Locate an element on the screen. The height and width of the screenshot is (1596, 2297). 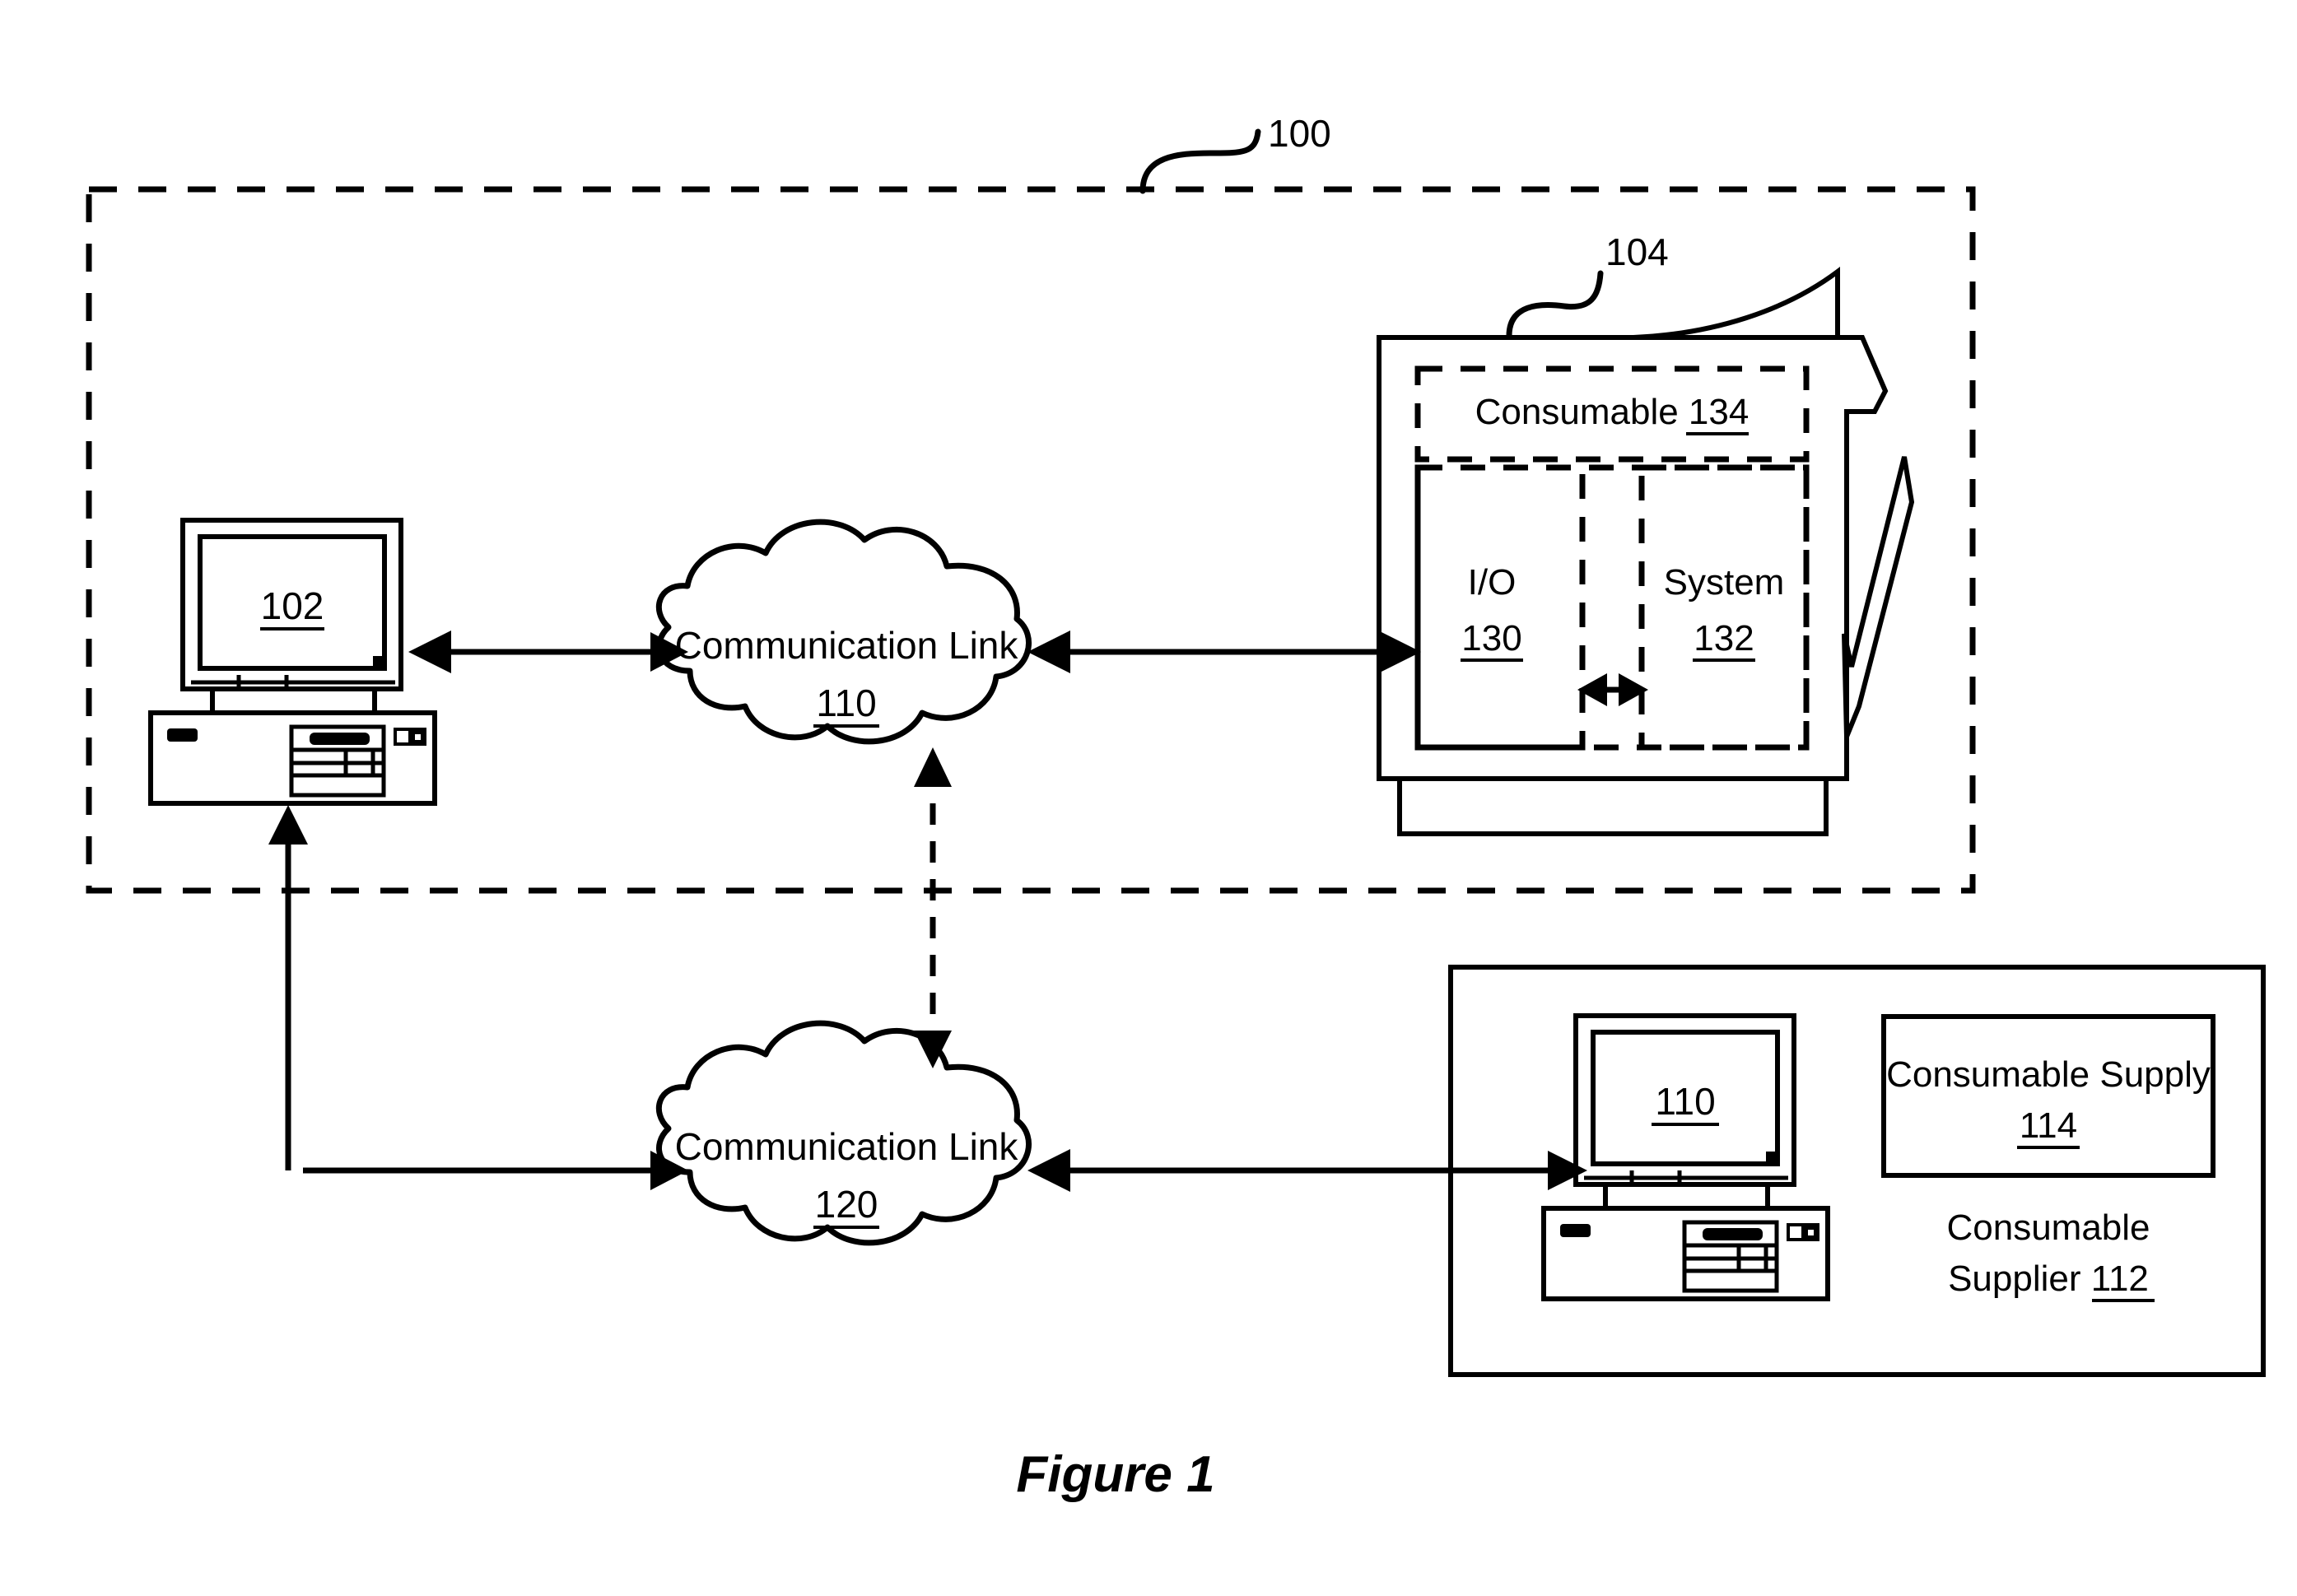
consumable-supplier-name-line1: Consumable is located at coordinates (2048, 1227).